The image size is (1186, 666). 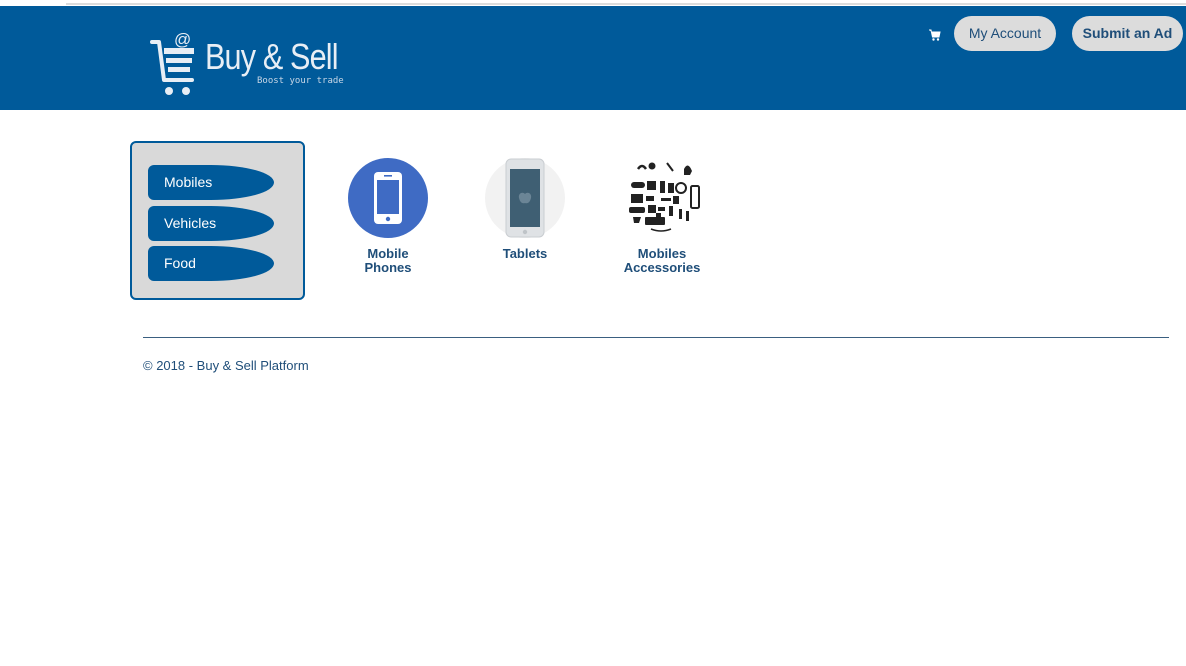 I want to click on category-tile-mobile-accessories: Mobiles Accessories, so click(x=662, y=216).